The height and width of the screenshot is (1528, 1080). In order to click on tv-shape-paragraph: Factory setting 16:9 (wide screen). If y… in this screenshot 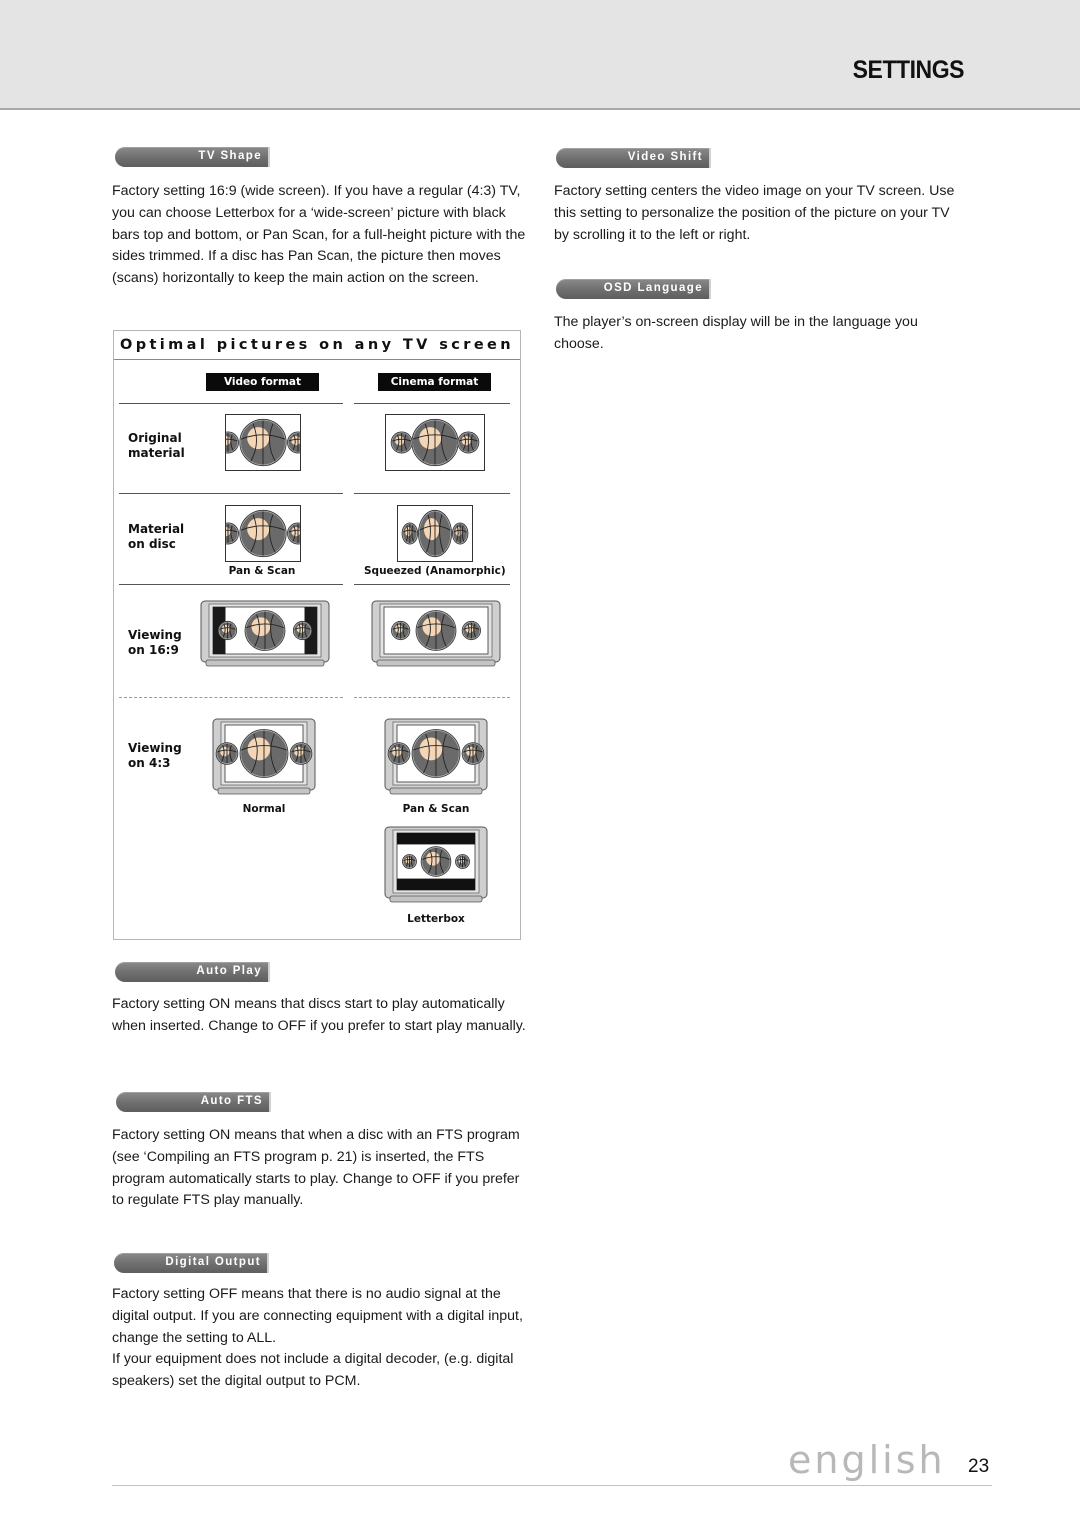, I will do `click(319, 235)`.